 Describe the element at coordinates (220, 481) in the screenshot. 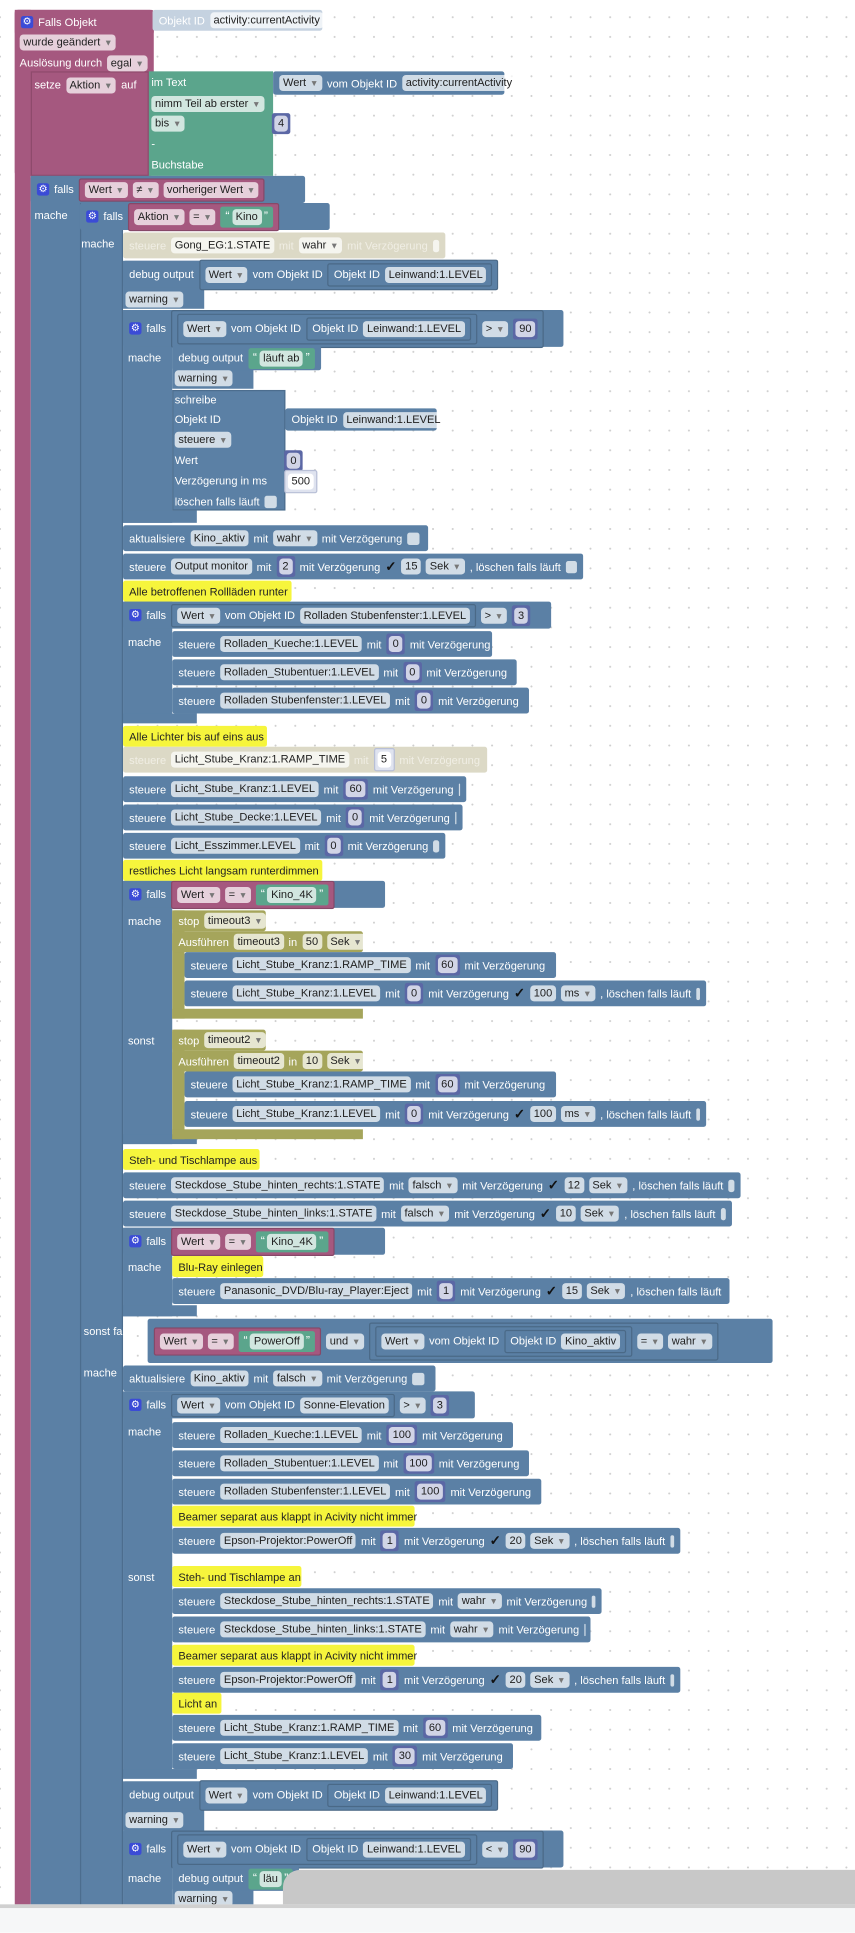

I see `block-verzögerung-in-ms: Verzögerung in ms` at that location.